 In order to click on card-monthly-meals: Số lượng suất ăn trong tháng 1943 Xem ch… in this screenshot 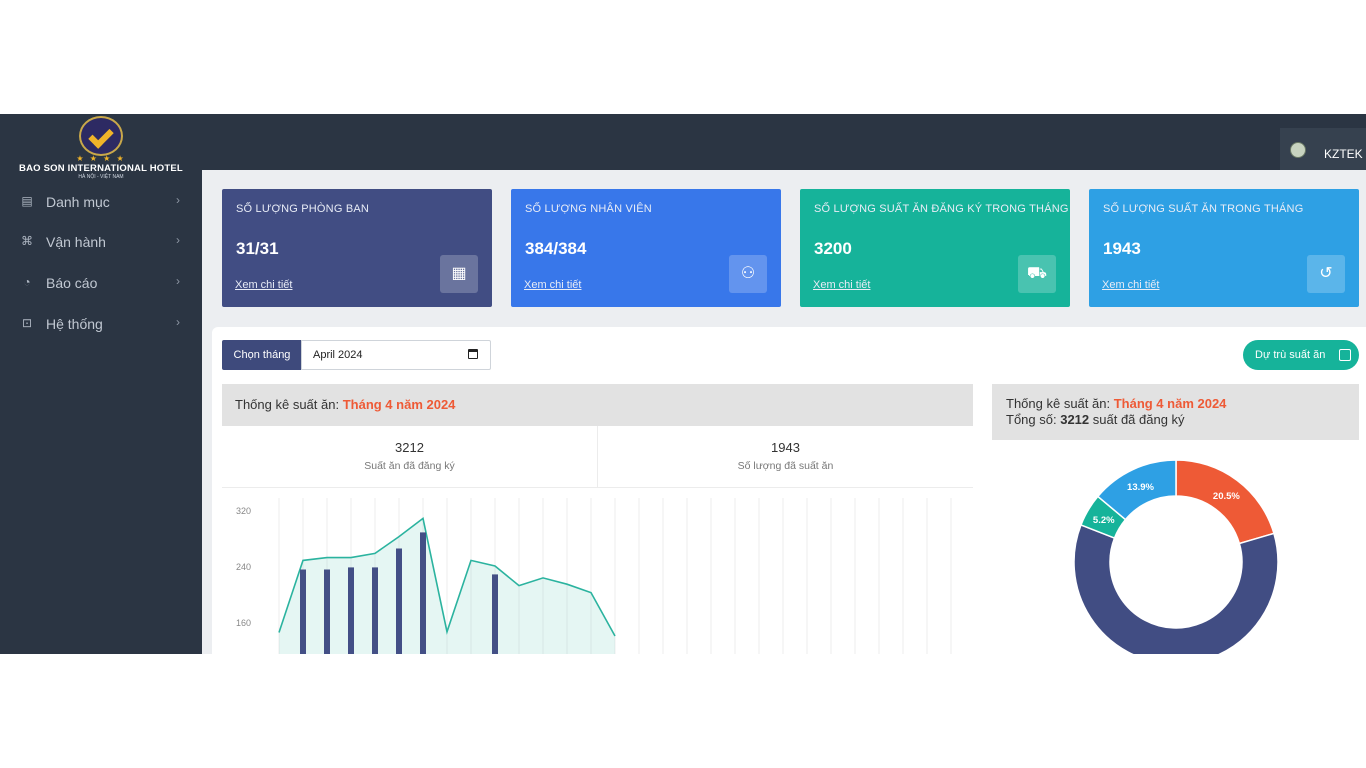, I will do `click(1224, 248)`.